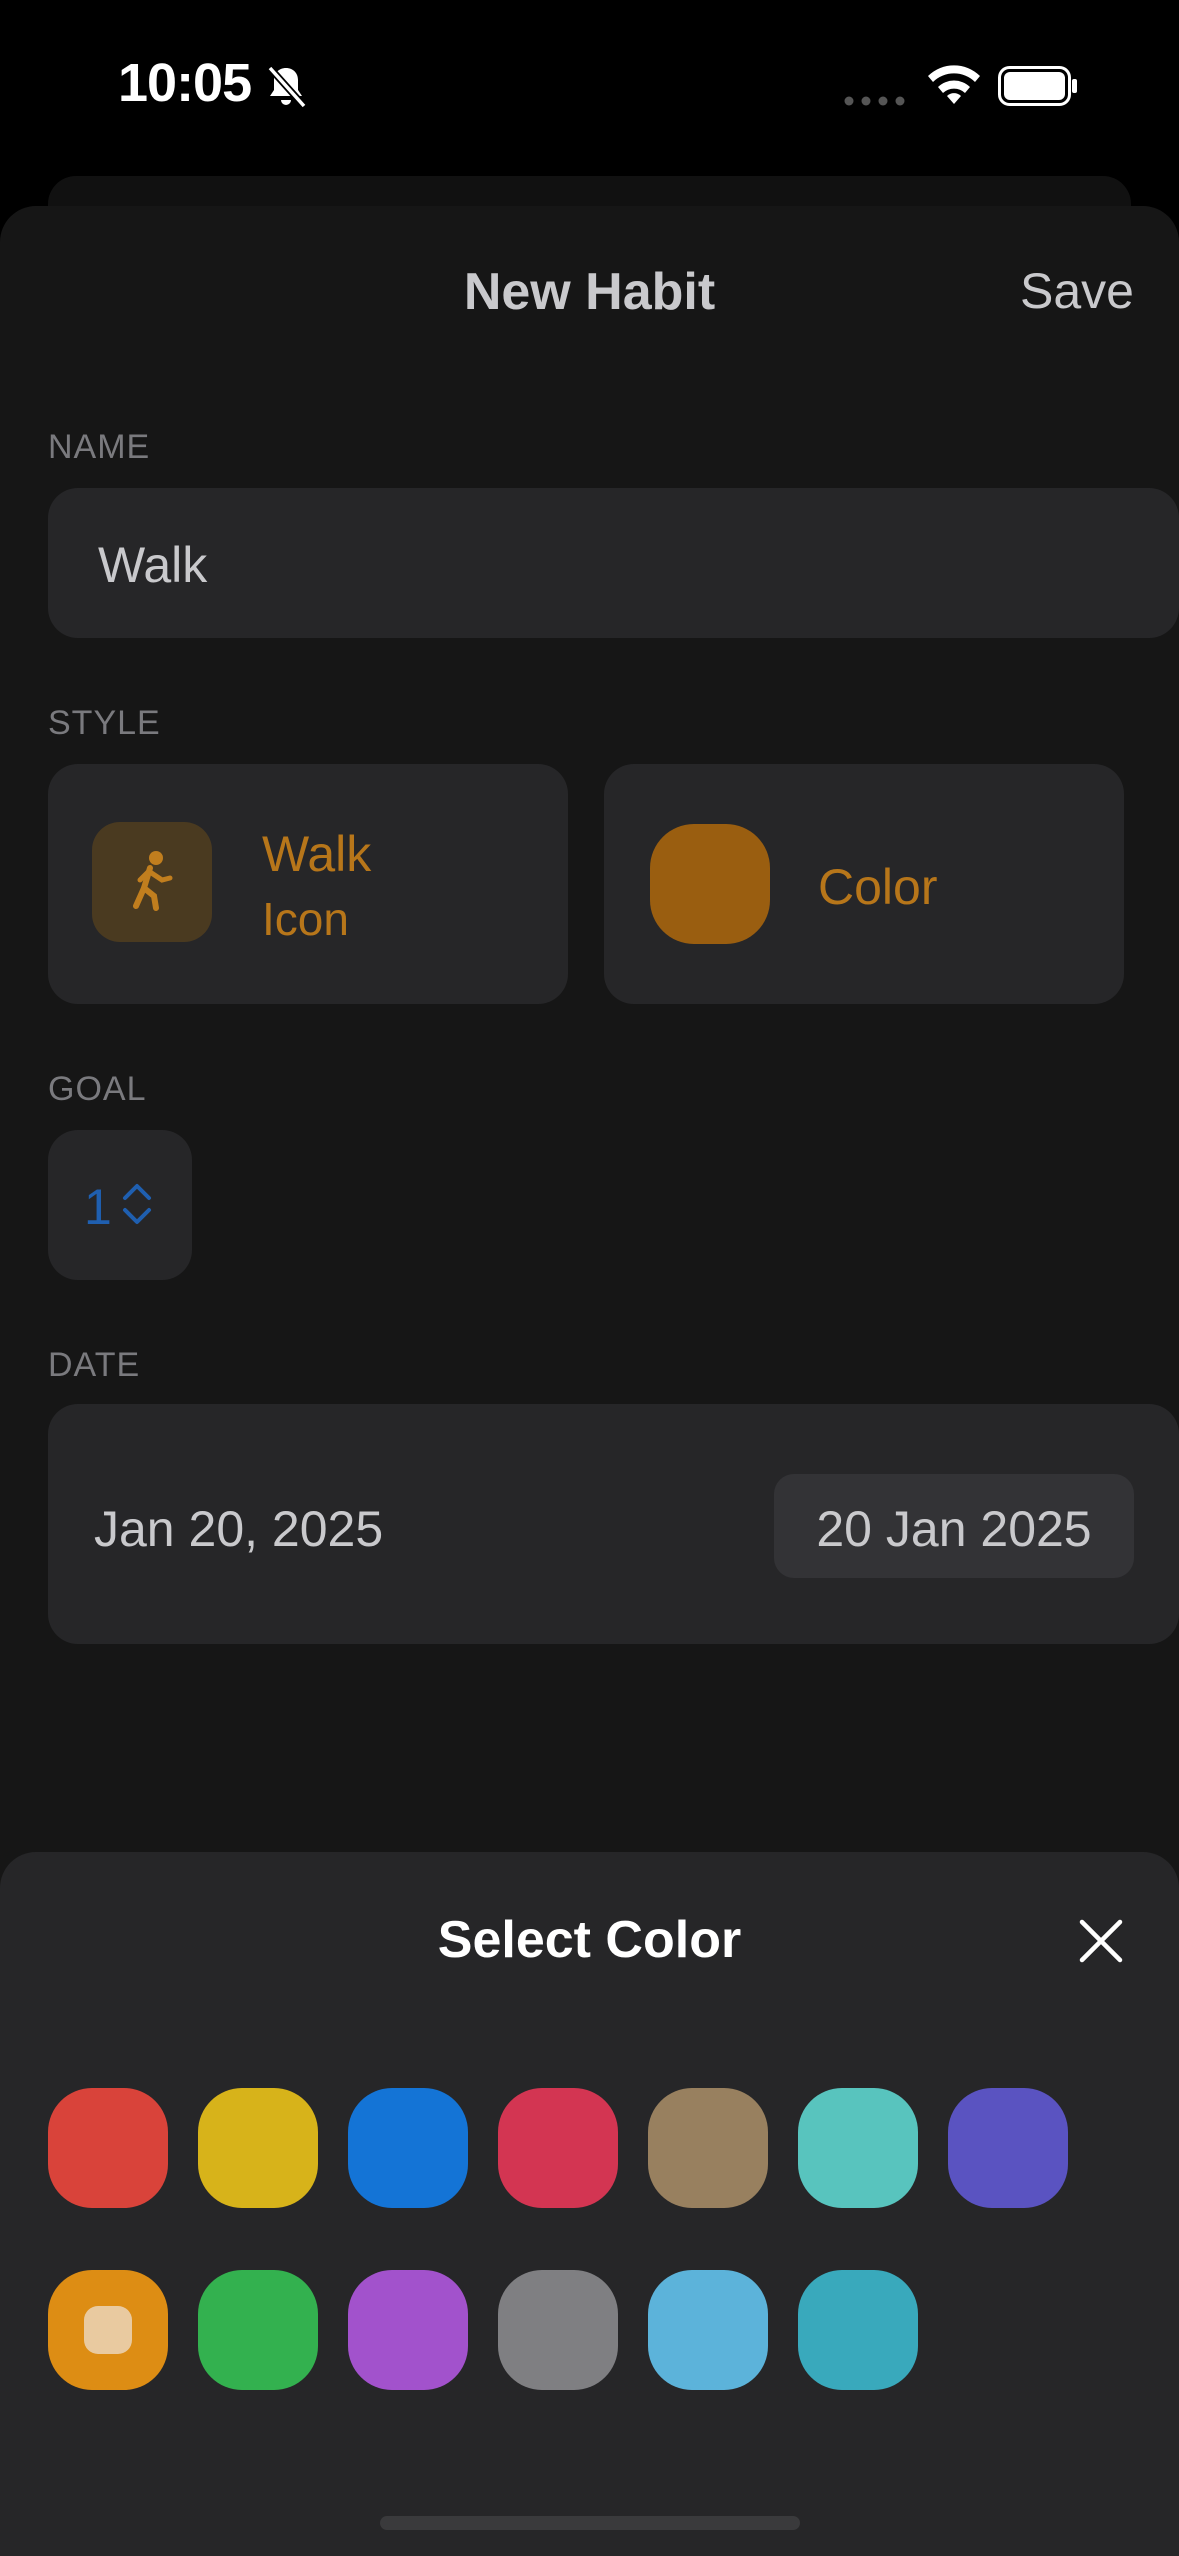 The width and height of the screenshot is (1179, 2556). I want to click on icon-tile, so click(152, 882).